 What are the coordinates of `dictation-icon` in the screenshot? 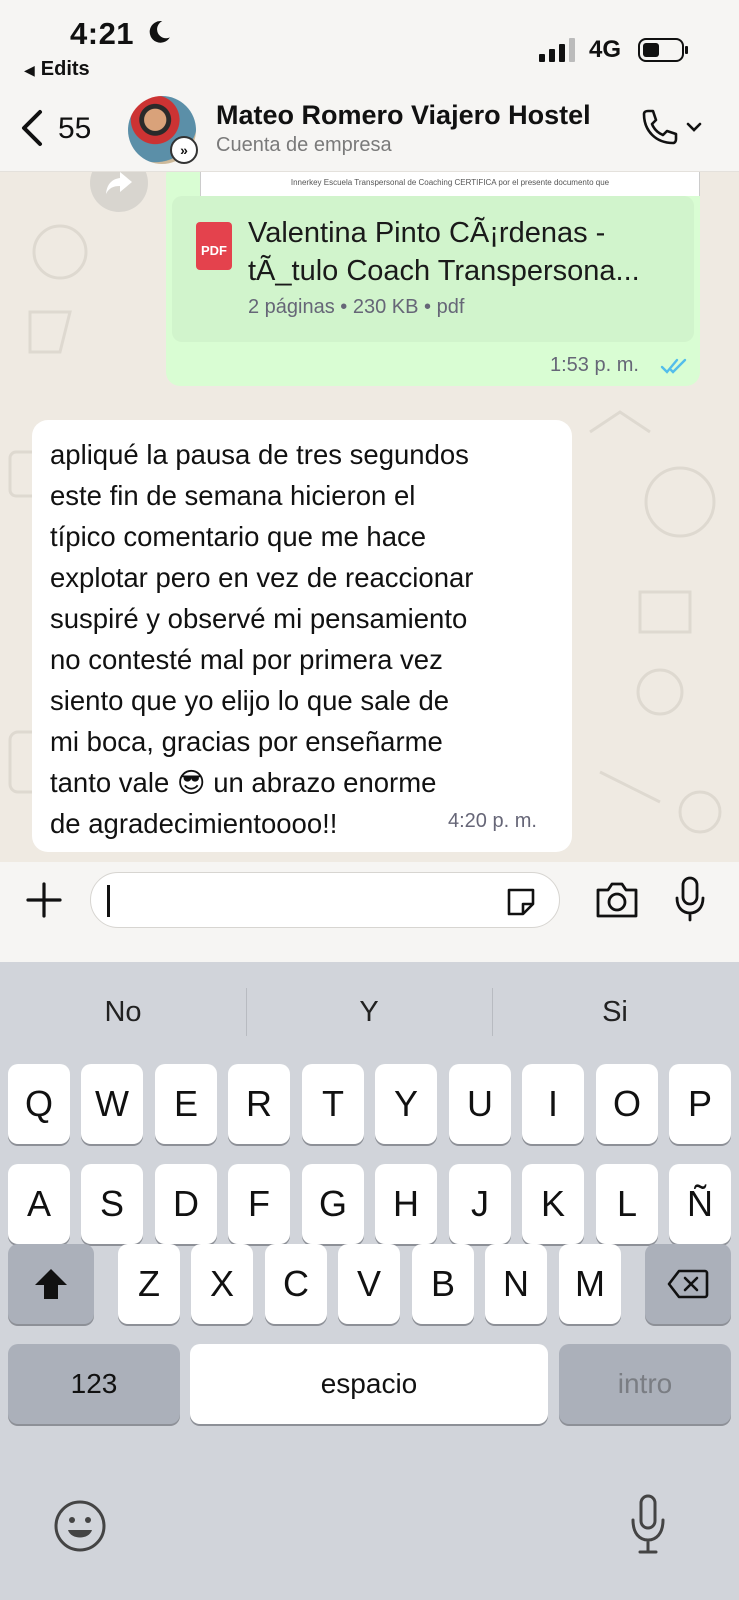 It's located at (648, 1525).